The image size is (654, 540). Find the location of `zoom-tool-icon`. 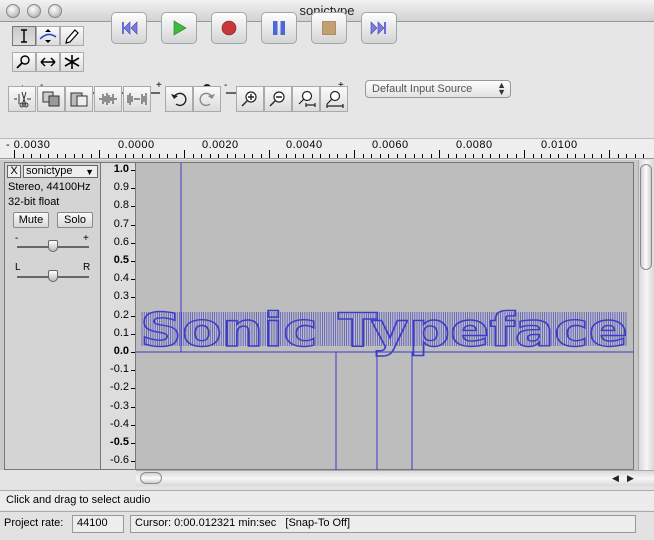

zoom-tool-icon is located at coordinates (24, 62).